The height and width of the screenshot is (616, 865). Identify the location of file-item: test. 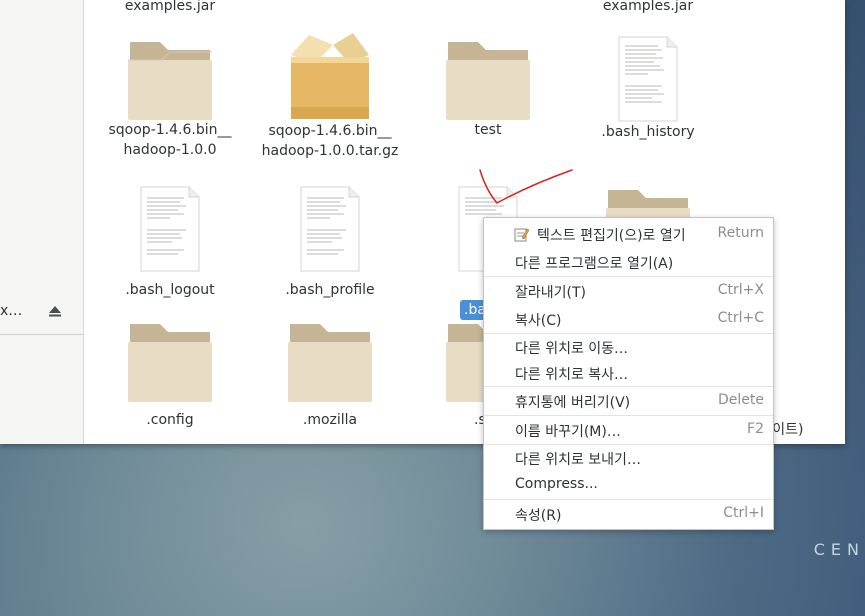
(488, 89).